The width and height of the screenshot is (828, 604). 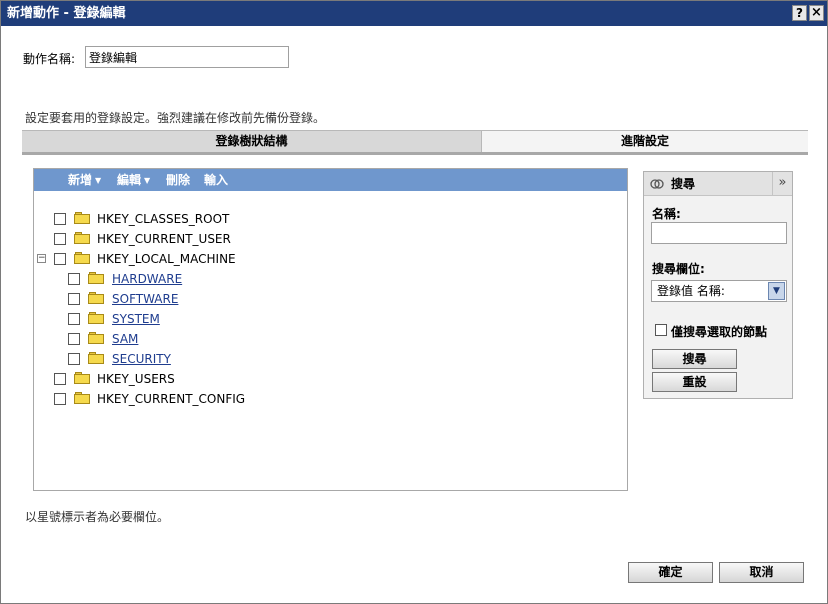 What do you see at coordinates (41, 258) in the screenshot?
I see `collapse-icon: −` at bounding box center [41, 258].